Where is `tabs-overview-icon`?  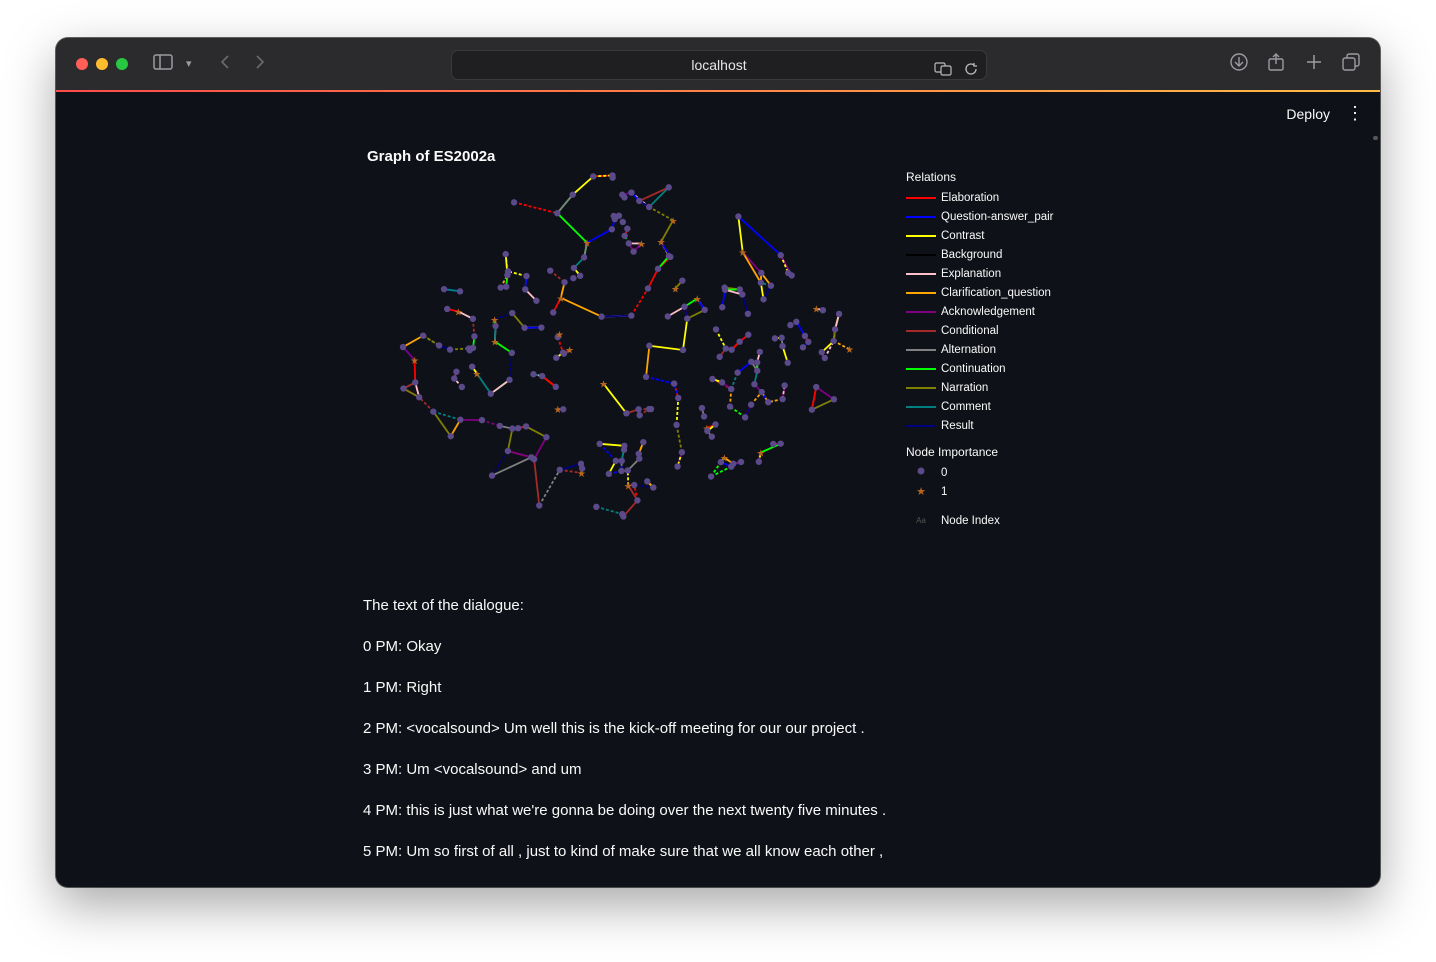 tabs-overview-icon is located at coordinates (1351, 64).